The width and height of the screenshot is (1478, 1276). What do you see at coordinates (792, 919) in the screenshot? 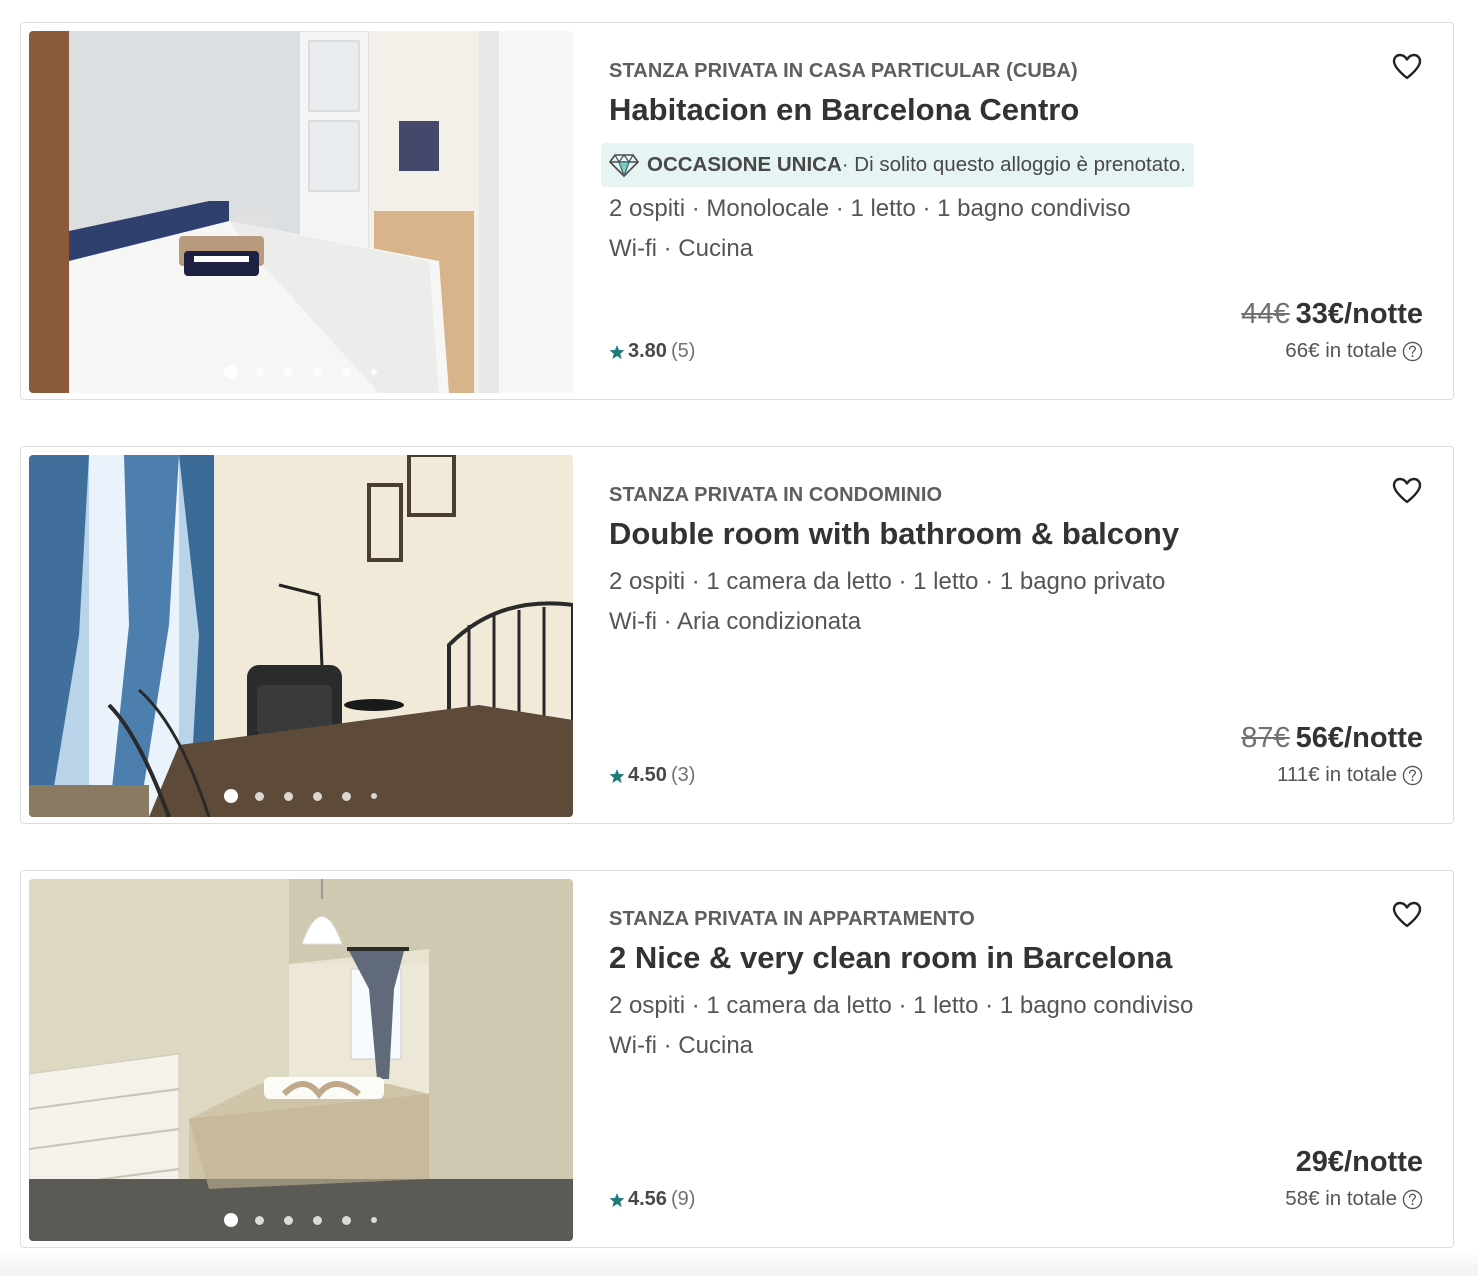
I see `listing-type: STANZA PRIVATA IN APPARTAMENTO` at bounding box center [792, 919].